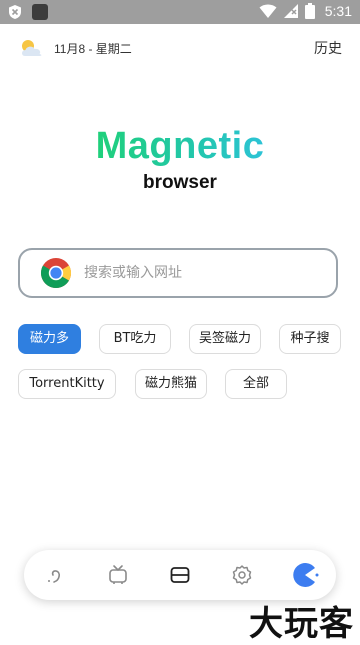 This screenshot has width=360, height=645. I want to click on battery-icon, so click(309, 11).